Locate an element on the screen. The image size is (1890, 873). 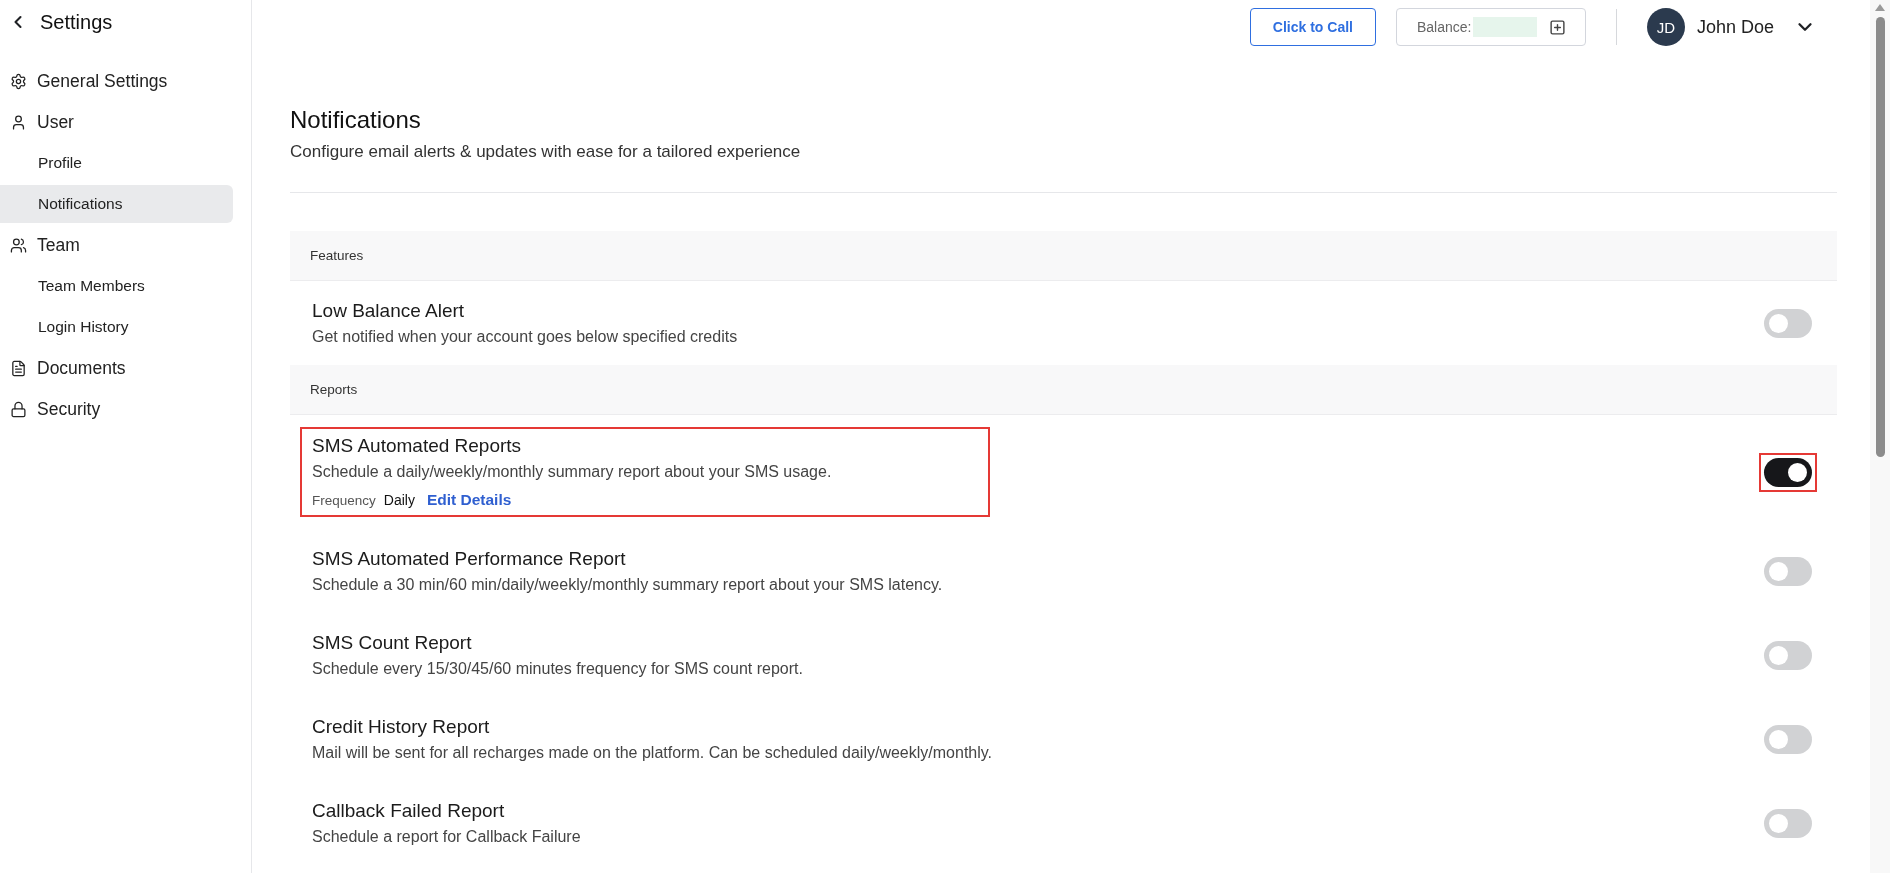
edit-details-link: Edit Details is located at coordinates (469, 500).